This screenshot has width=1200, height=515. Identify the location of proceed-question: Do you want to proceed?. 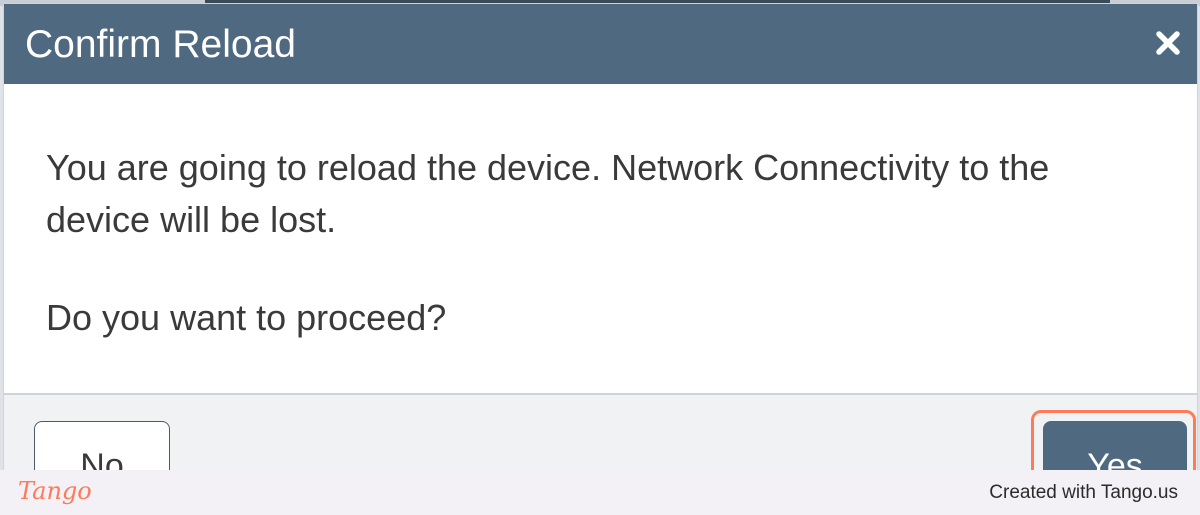
(246, 317).